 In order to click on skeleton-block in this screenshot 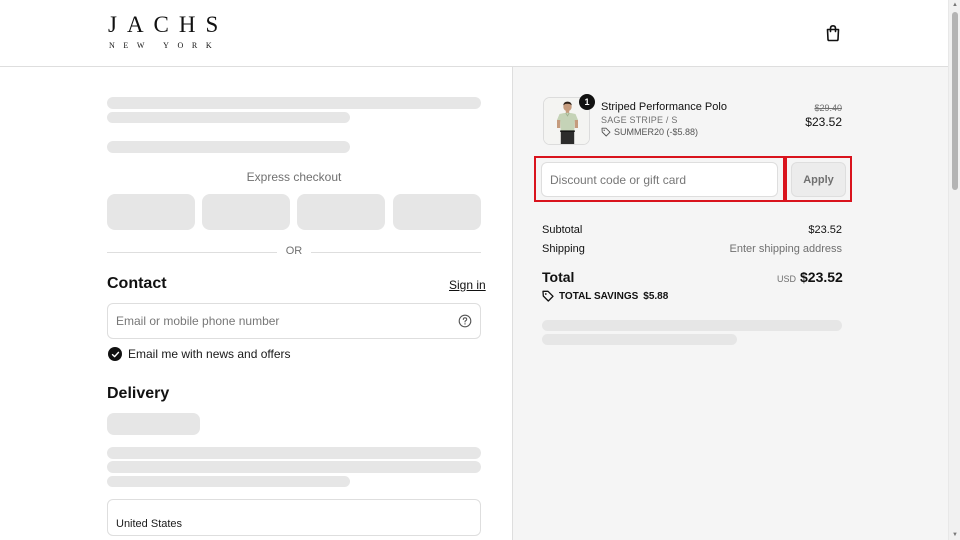, I will do `click(153, 424)`.